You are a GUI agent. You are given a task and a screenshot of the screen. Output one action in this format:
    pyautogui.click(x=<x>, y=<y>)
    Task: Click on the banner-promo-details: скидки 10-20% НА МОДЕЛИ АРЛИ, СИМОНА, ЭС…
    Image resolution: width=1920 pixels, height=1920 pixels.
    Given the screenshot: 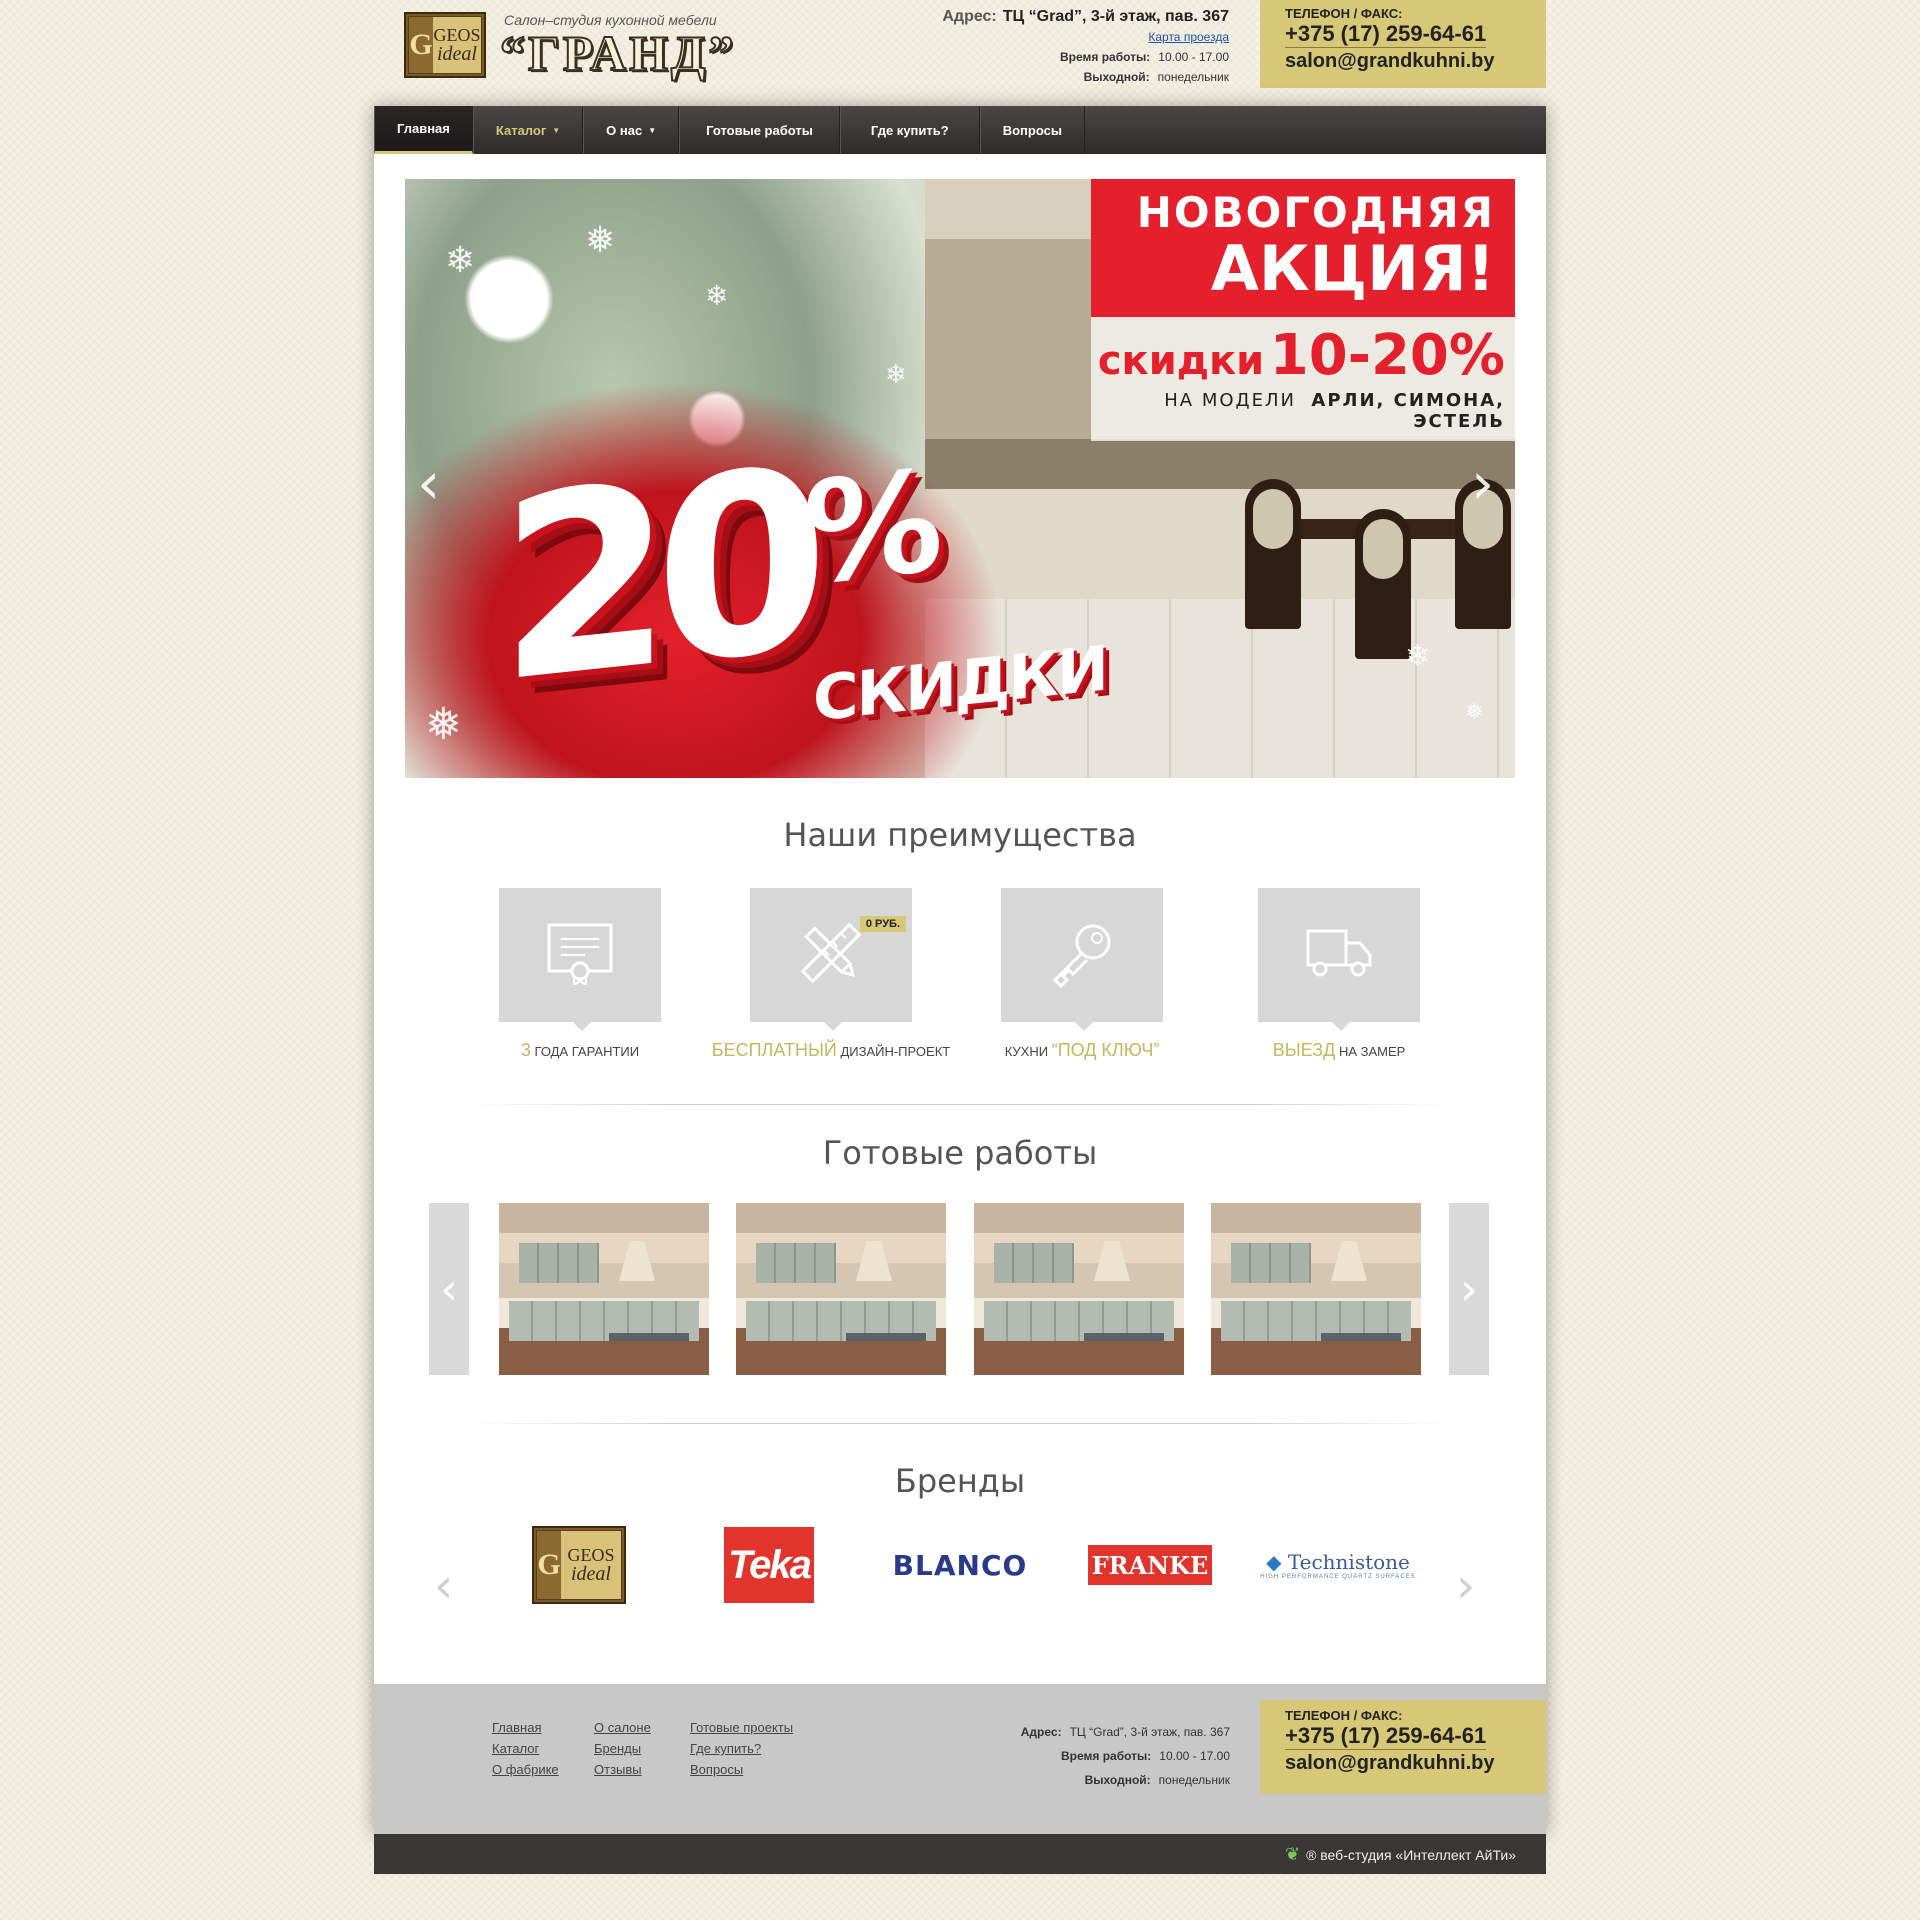 What is the action you would take?
    pyautogui.click(x=1303, y=379)
    